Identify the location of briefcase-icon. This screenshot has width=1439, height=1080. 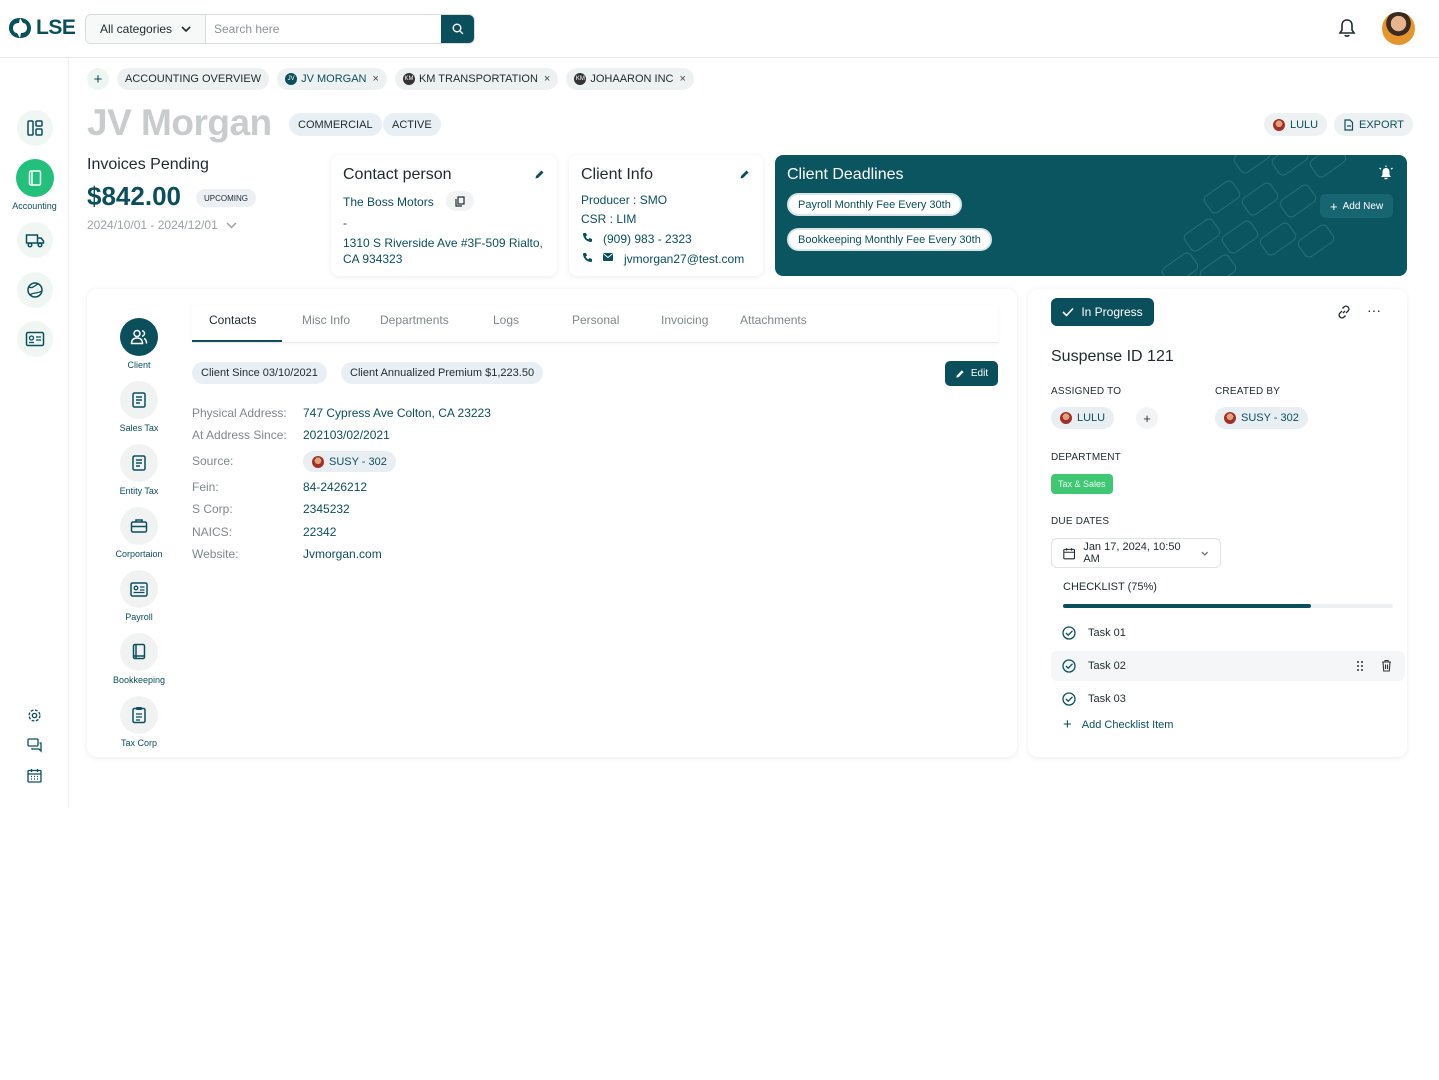
(139, 526).